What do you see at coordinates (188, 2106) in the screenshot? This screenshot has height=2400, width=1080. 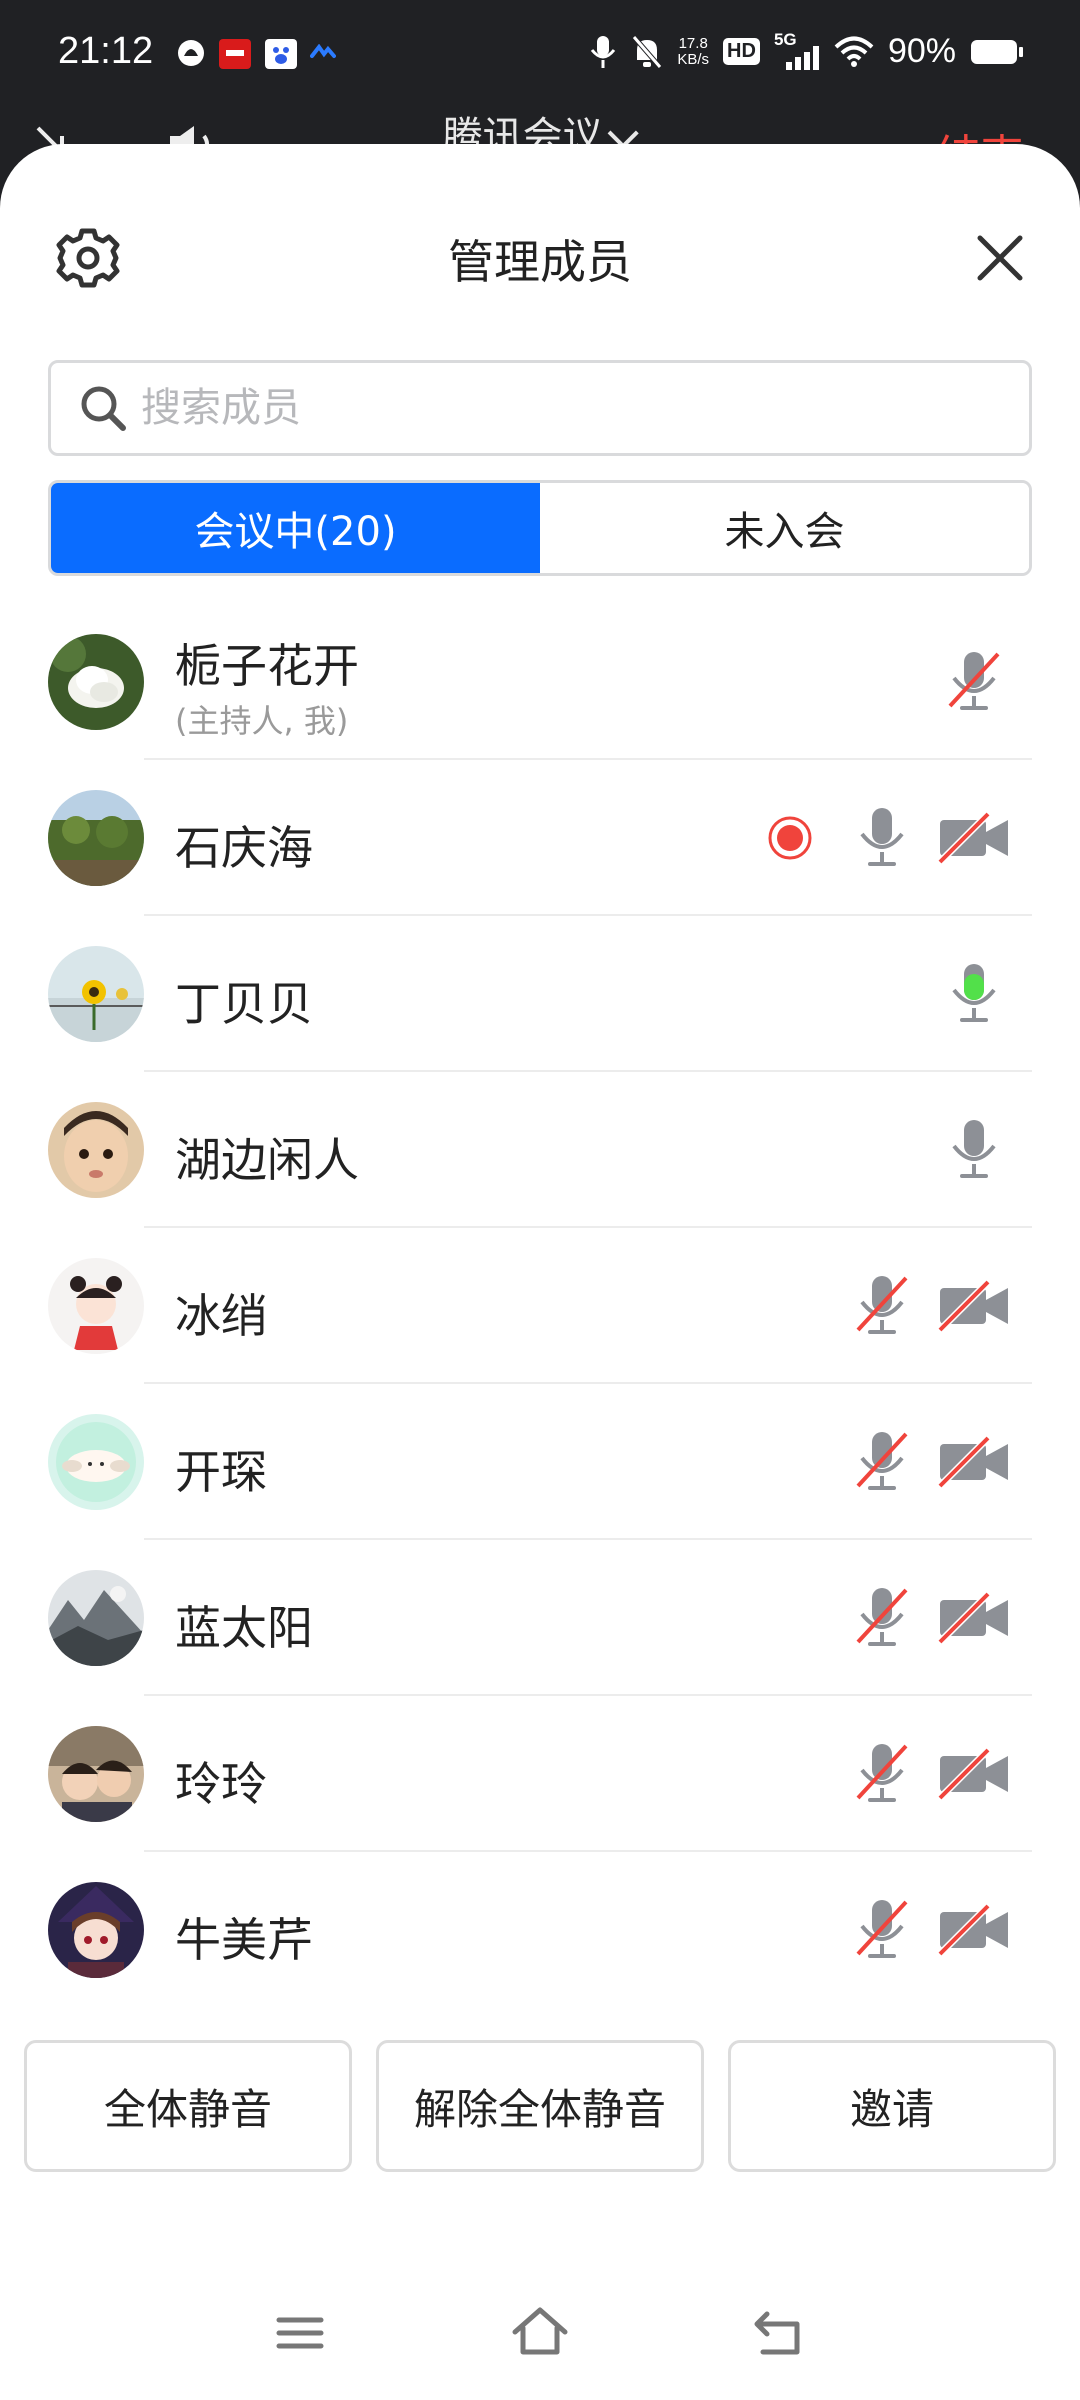 I see `mute-all-button: 全体静音` at bounding box center [188, 2106].